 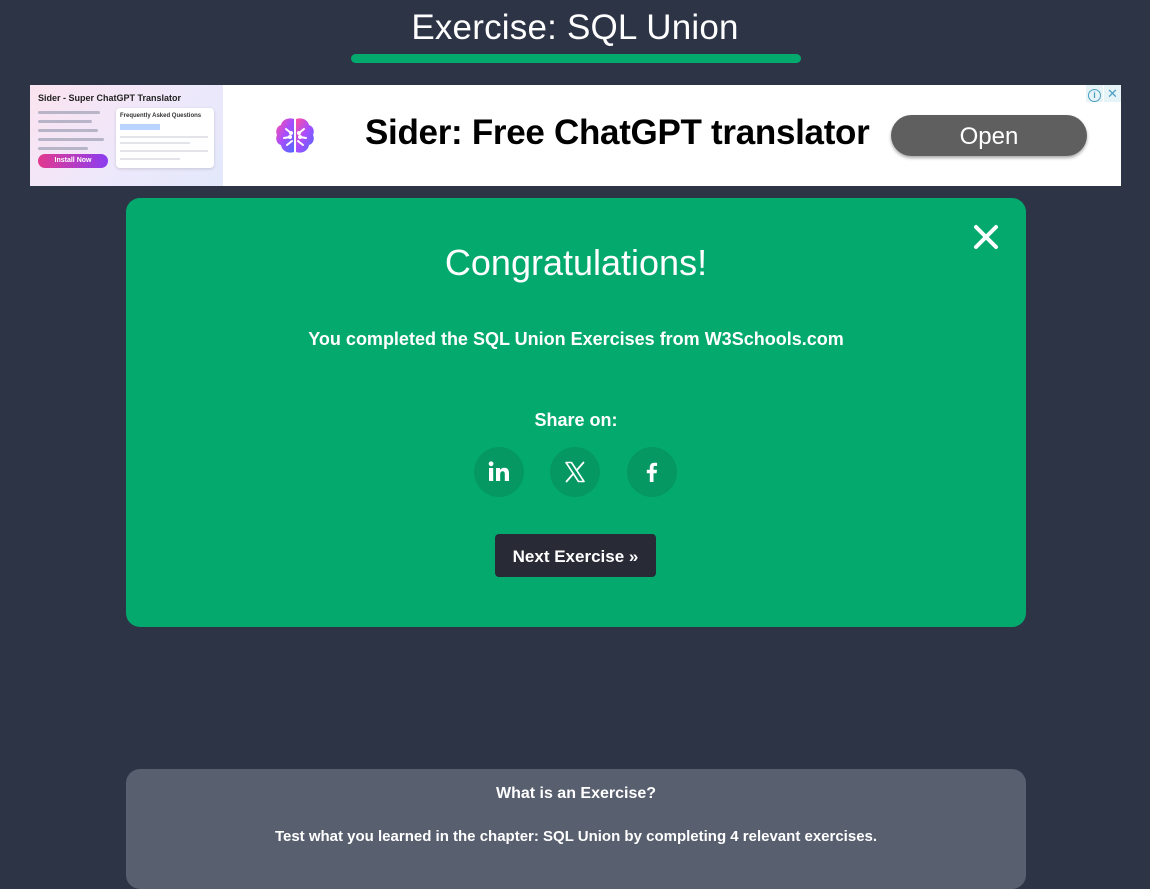 I want to click on ad-thumbnail-title: Sider - Super ChatGPT Translator, so click(x=110, y=98).